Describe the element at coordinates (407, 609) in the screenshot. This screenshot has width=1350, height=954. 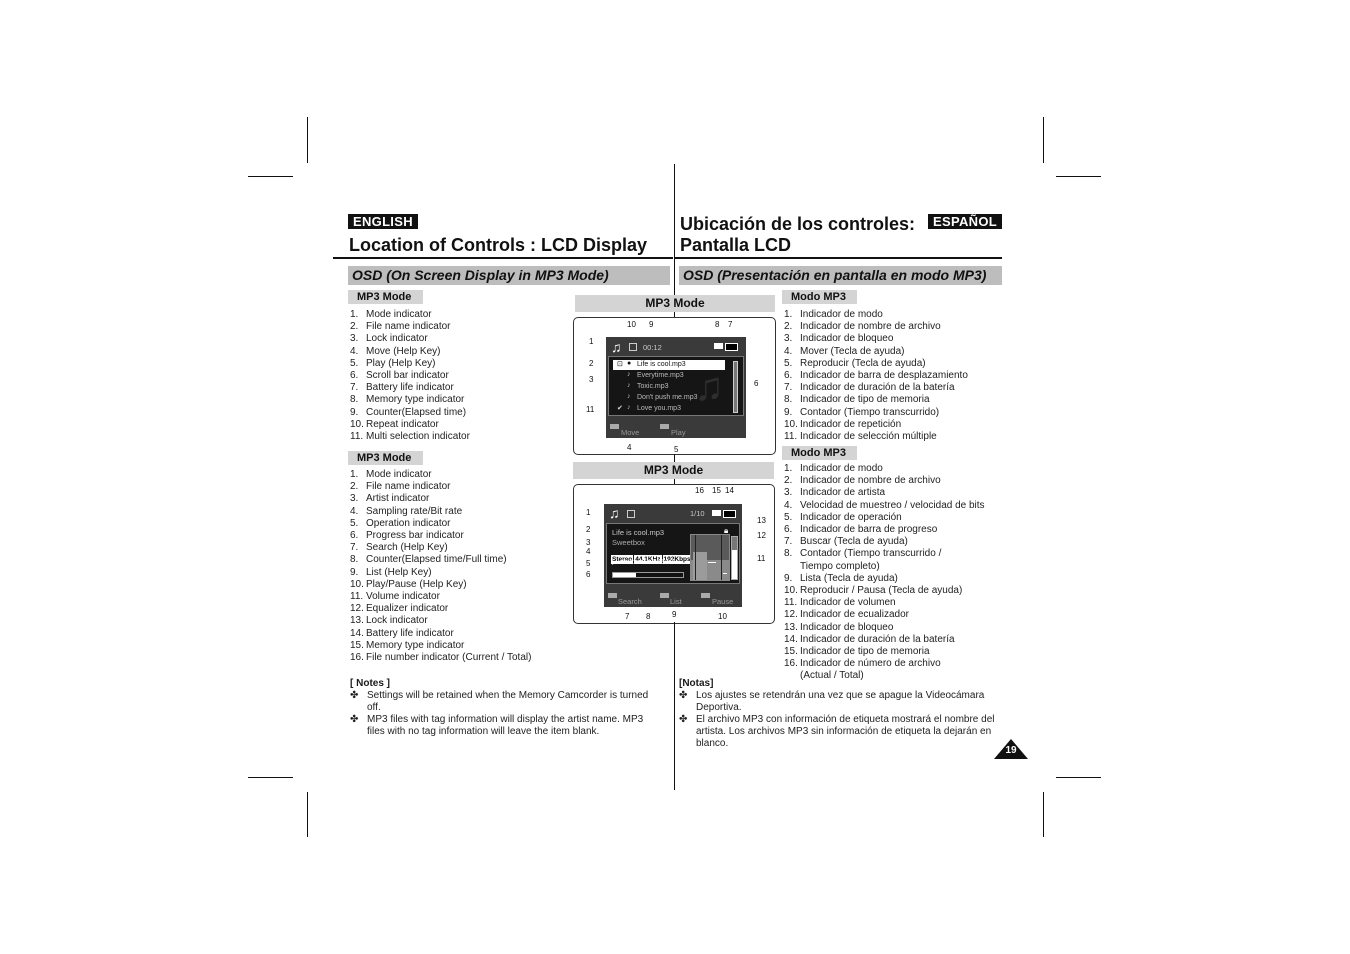
I see `list-item-text: Equalizer indicator` at that location.